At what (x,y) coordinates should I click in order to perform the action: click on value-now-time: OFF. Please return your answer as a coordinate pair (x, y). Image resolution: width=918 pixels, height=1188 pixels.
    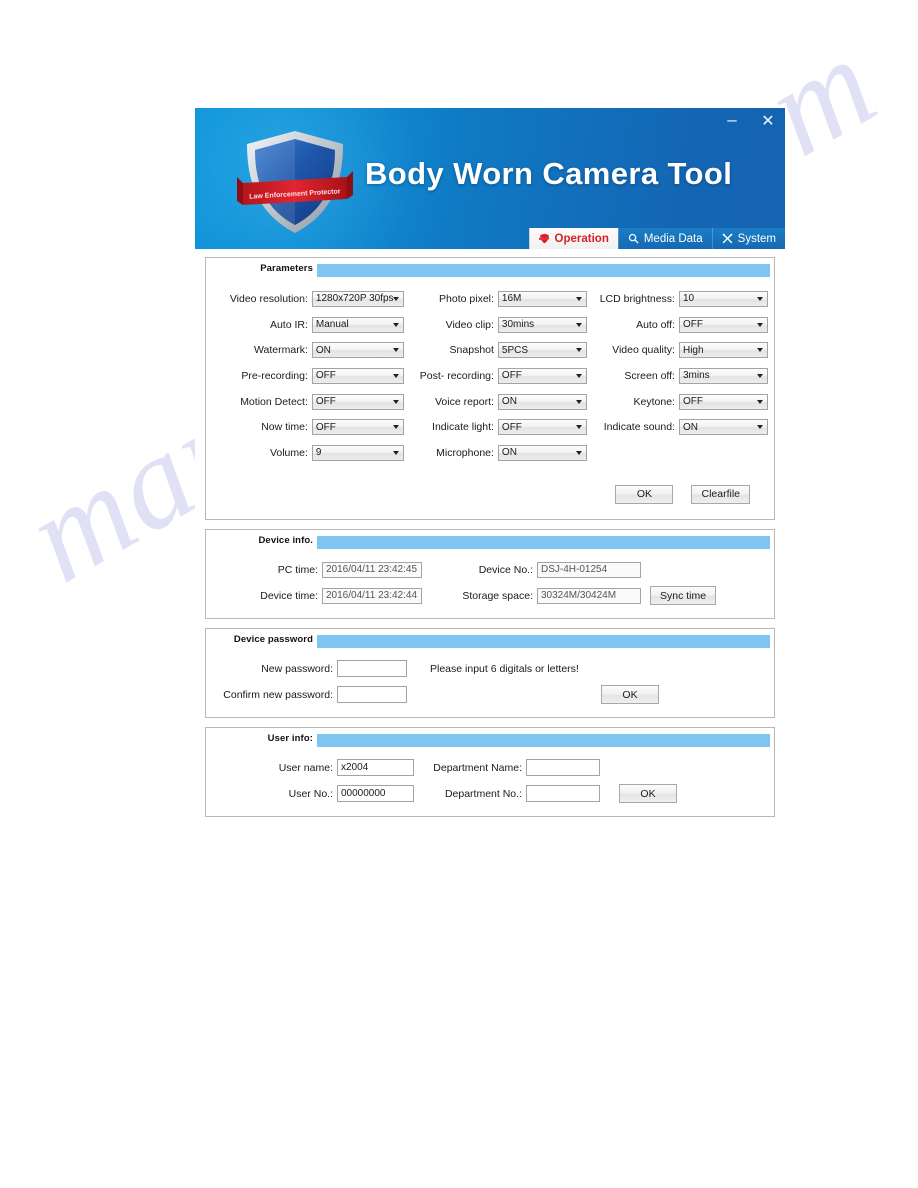
    Looking at the image, I should click on (325, 427).